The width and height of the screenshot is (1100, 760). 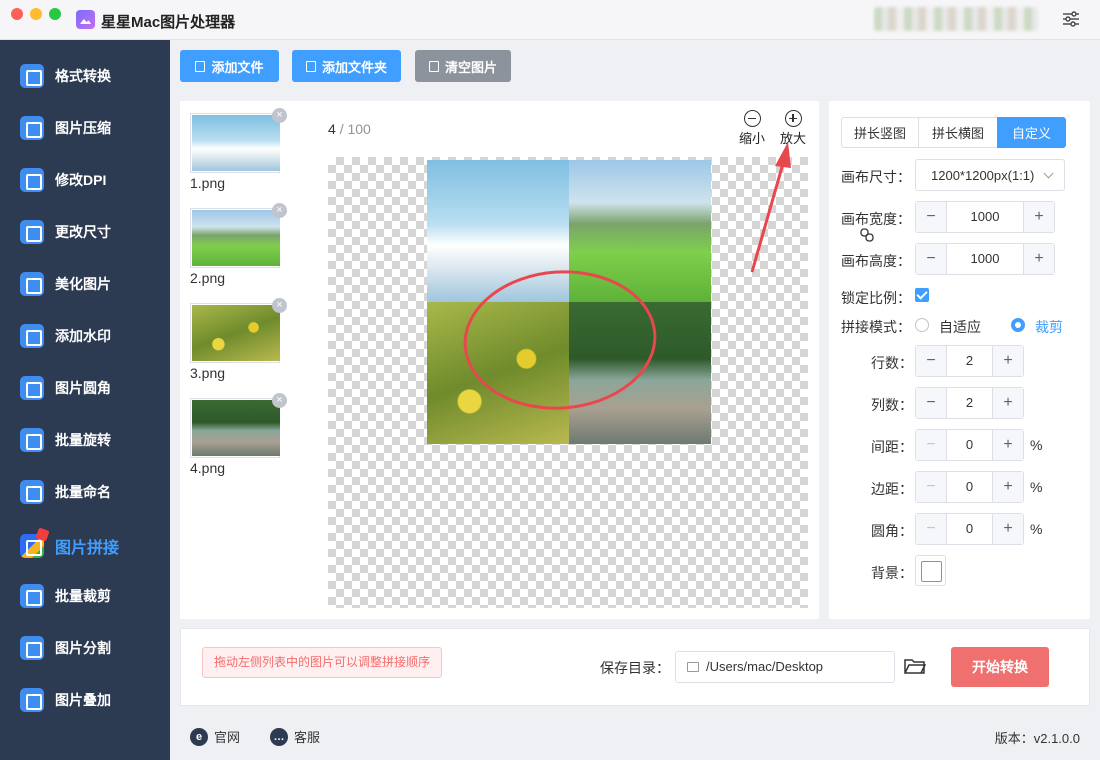 I want to click on overlay-icon, so click(x=32, y=700).